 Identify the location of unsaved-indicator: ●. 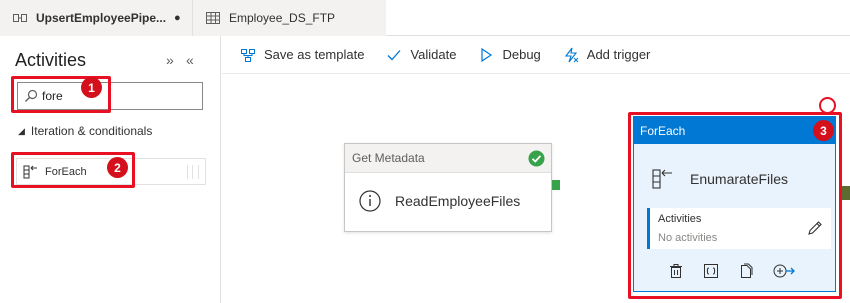
(177, 18).